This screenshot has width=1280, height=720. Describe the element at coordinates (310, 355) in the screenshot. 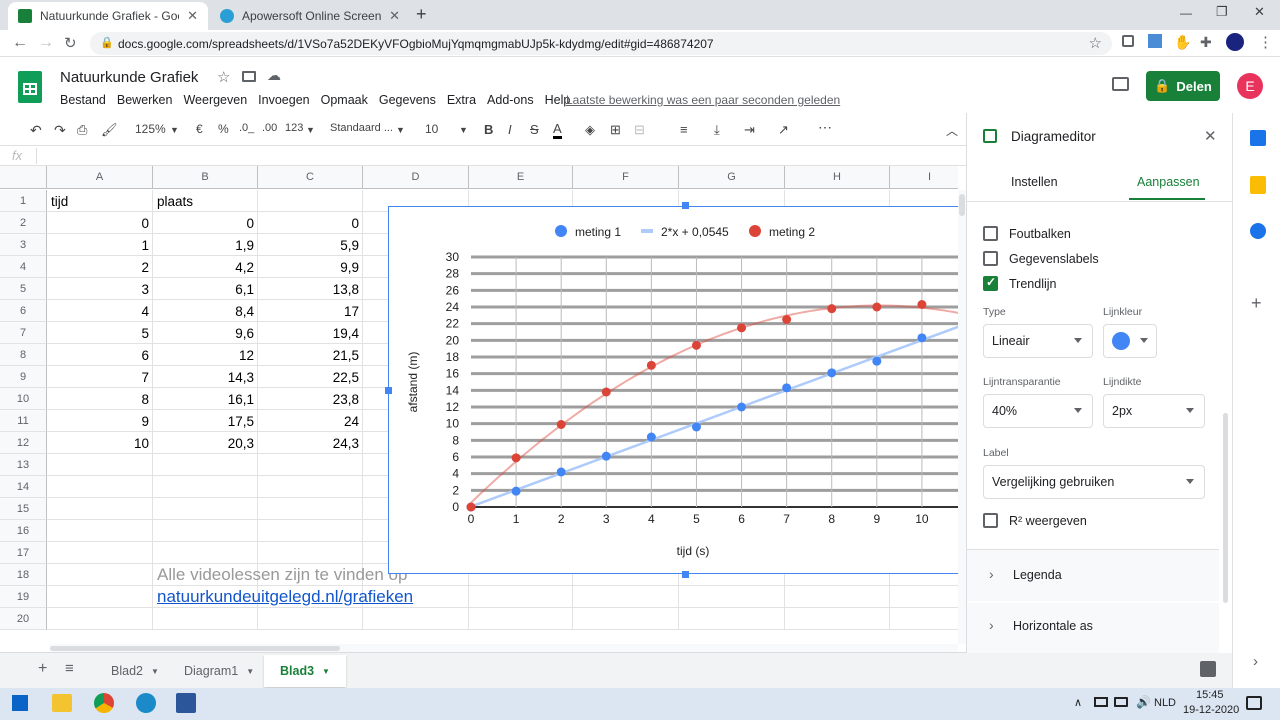

I see `cell: 21,5` at that location.